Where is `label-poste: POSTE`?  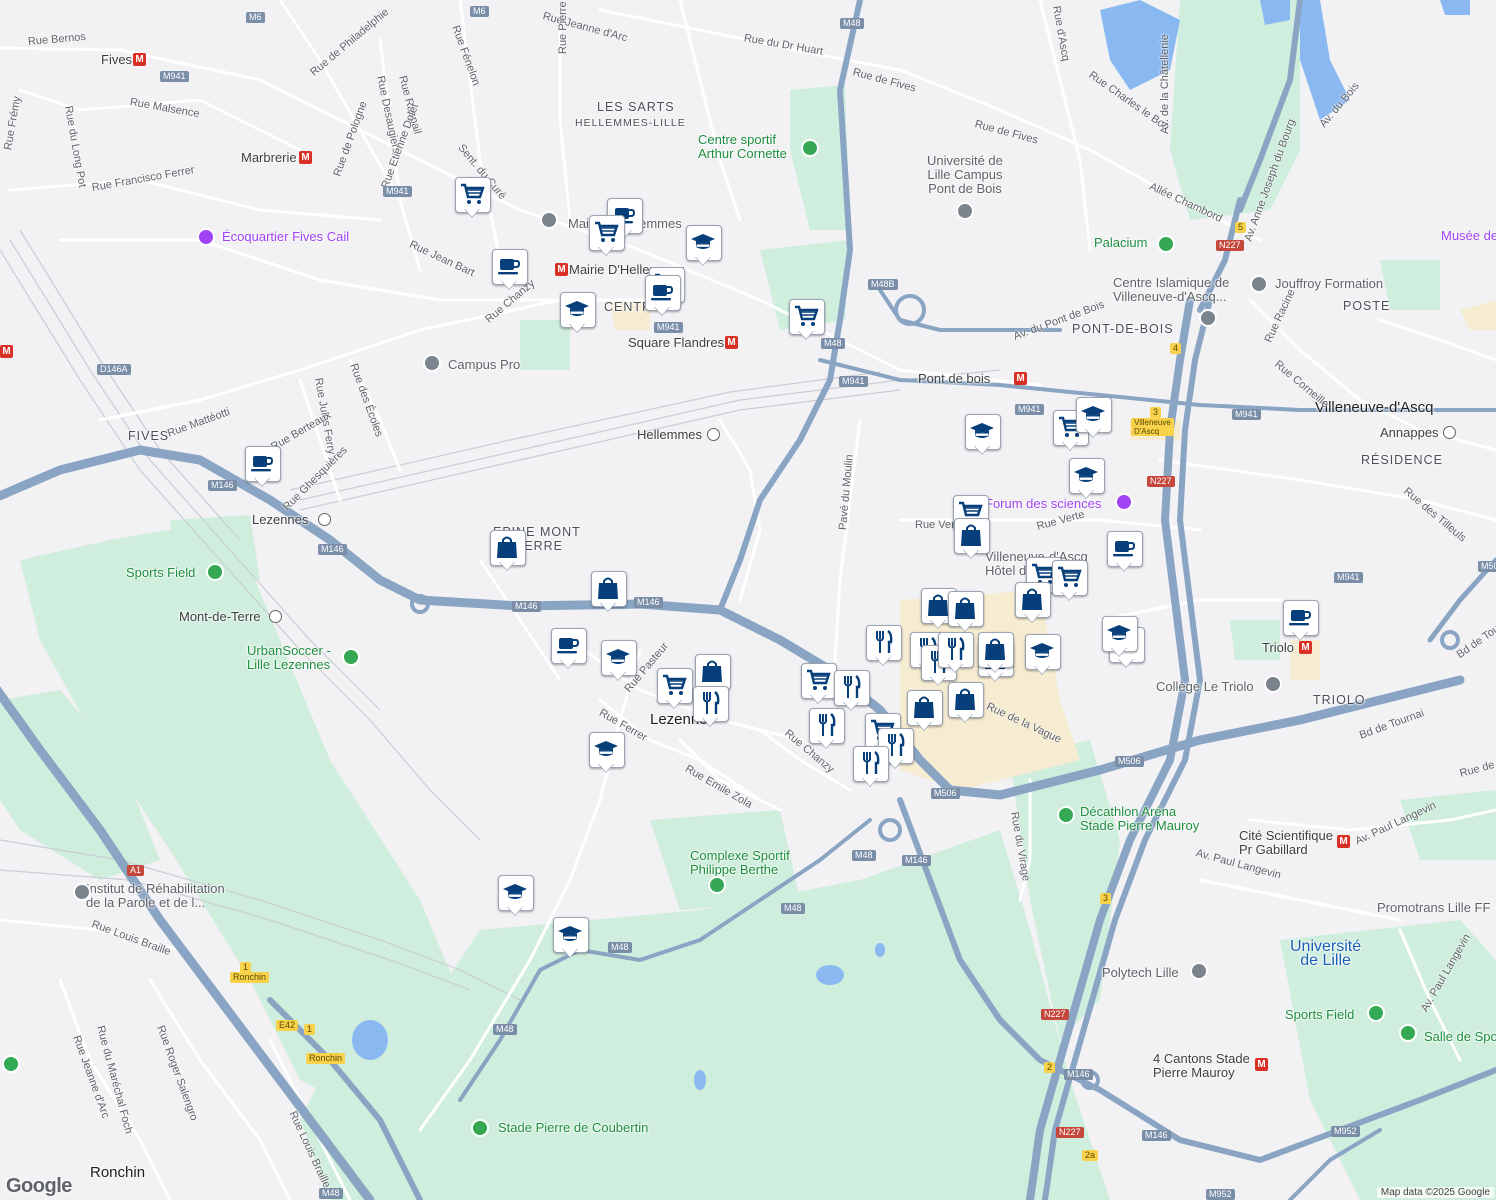
label-poste: POSTE is located at coordinates (1367, 306).